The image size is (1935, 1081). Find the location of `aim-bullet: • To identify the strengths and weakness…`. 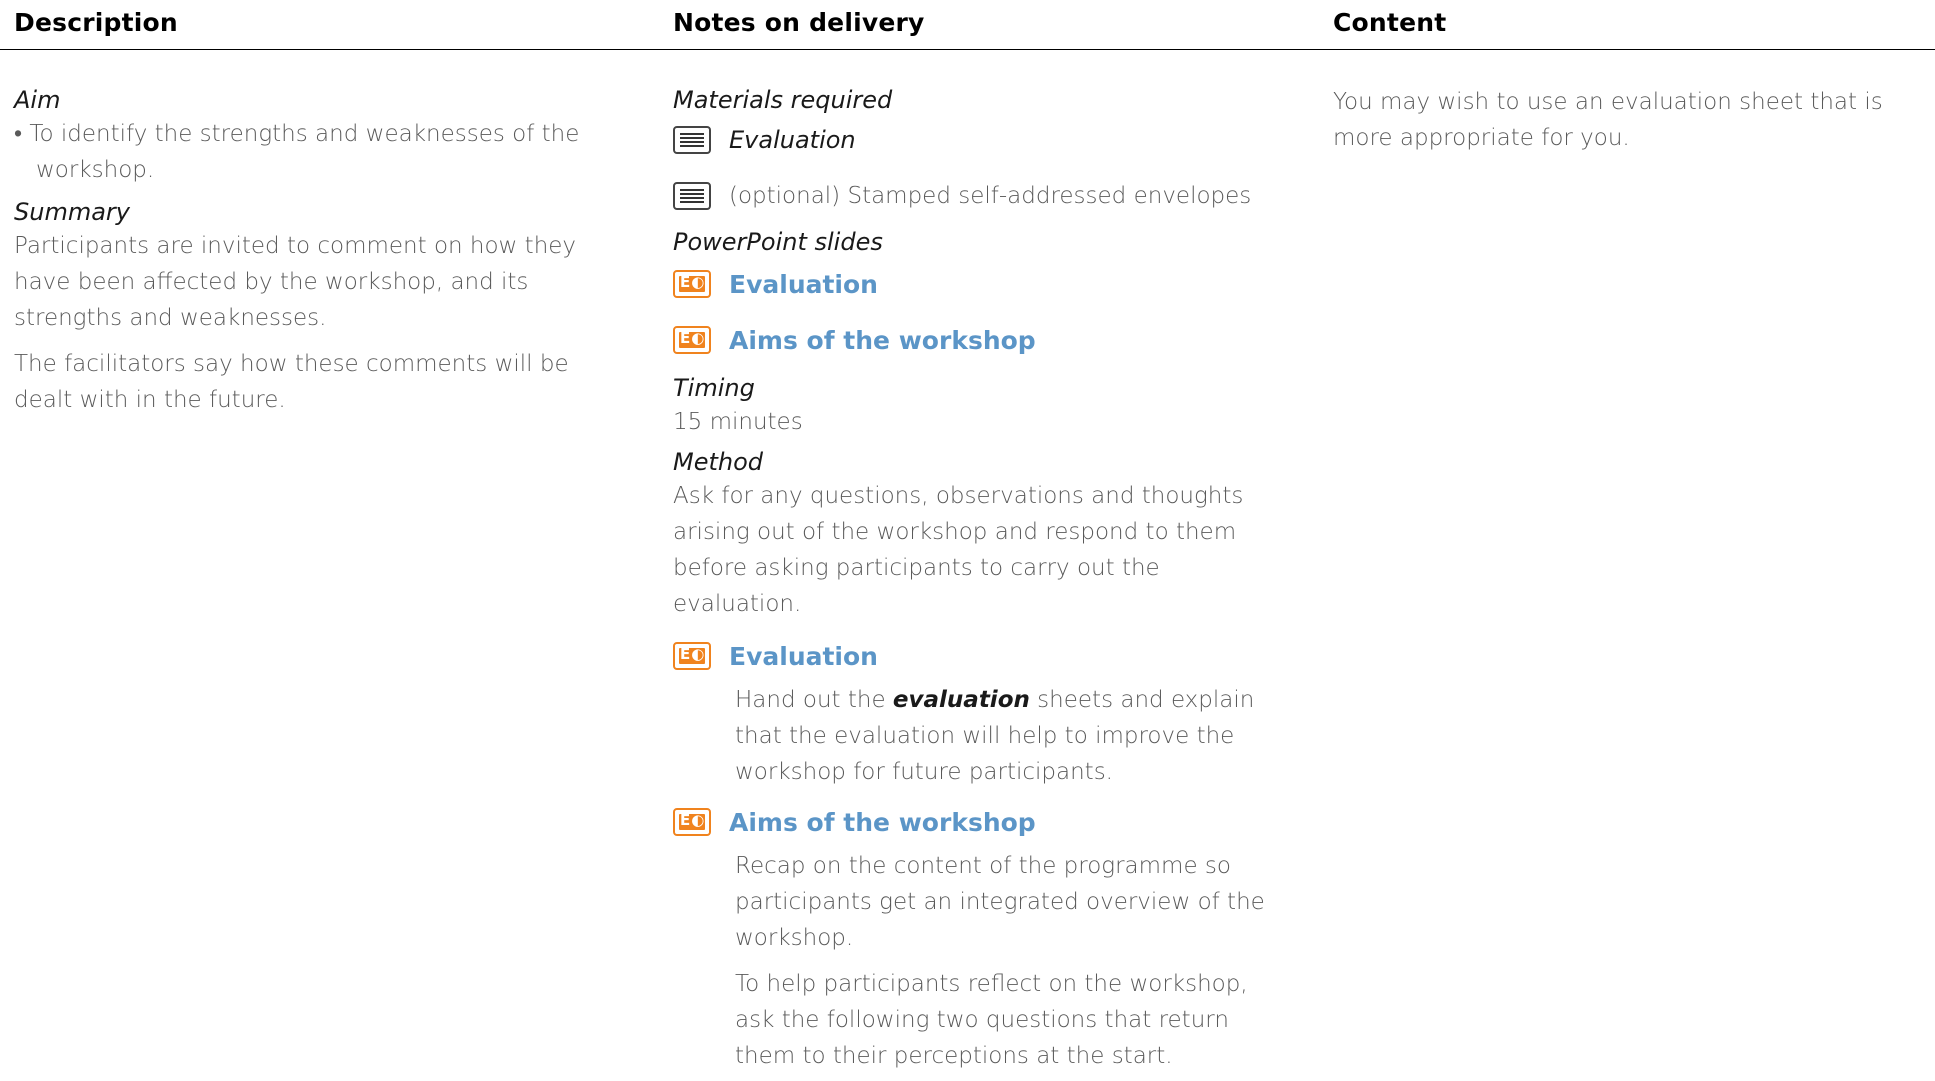

aim-bullet: • To identify the strengths and weakness… is located at coordinates (297, 152).